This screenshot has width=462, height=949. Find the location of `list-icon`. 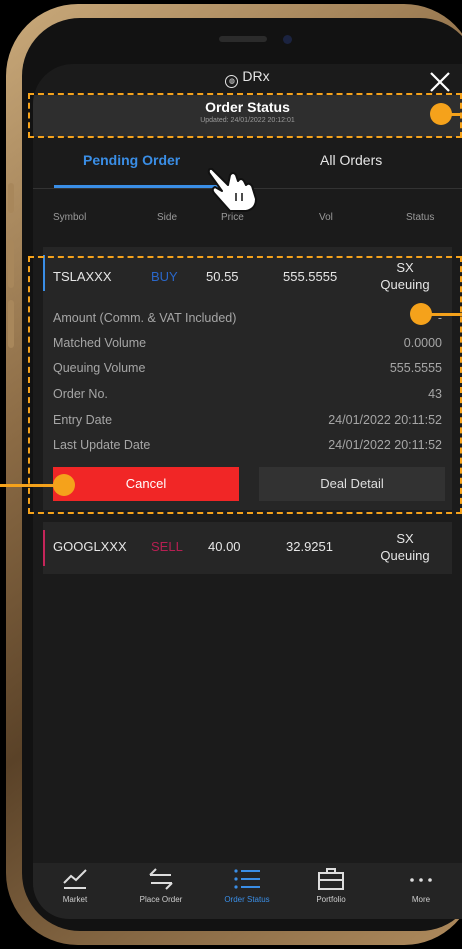

list-icon is located at coordinates (247, 879).